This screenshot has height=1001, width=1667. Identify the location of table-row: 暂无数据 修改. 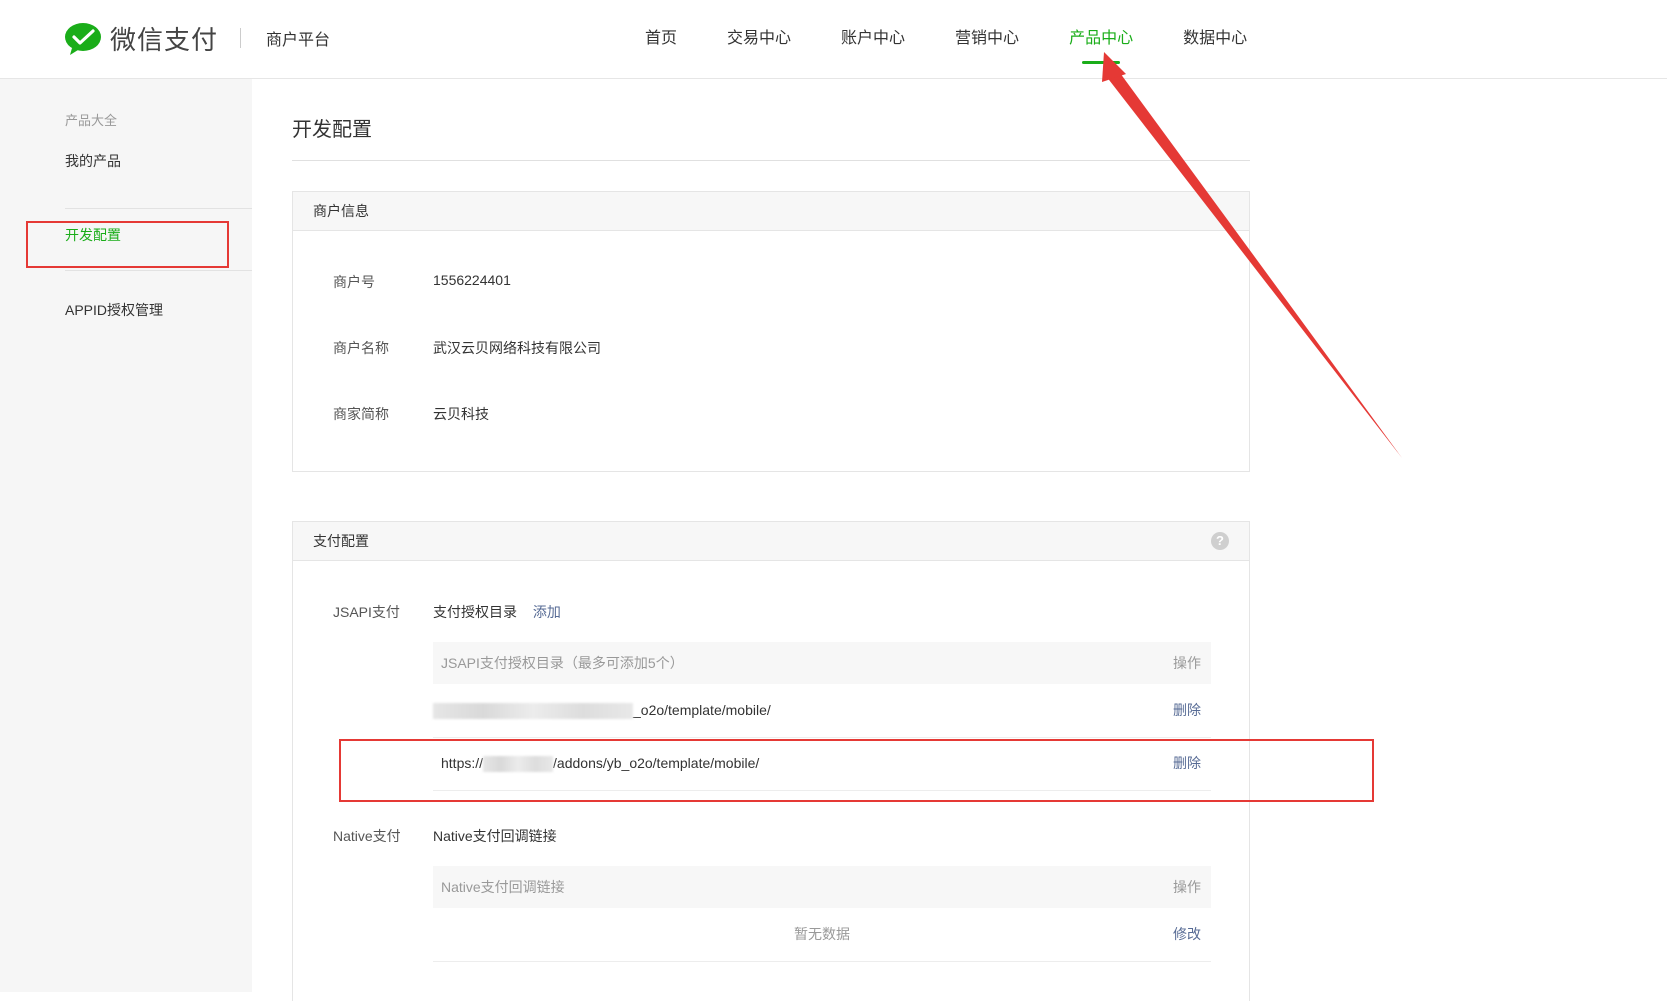
(822, 935).